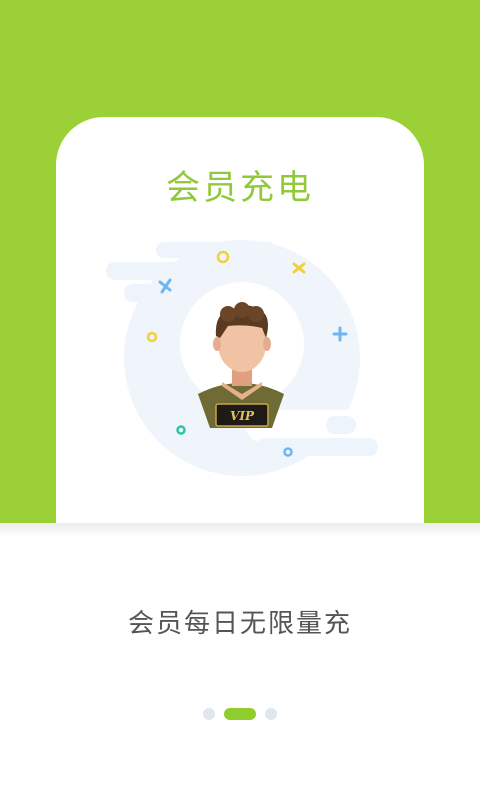  Describe the element at coordinates (240, 188) in the screenshot. I see `card-title: 会员充电` at that location.